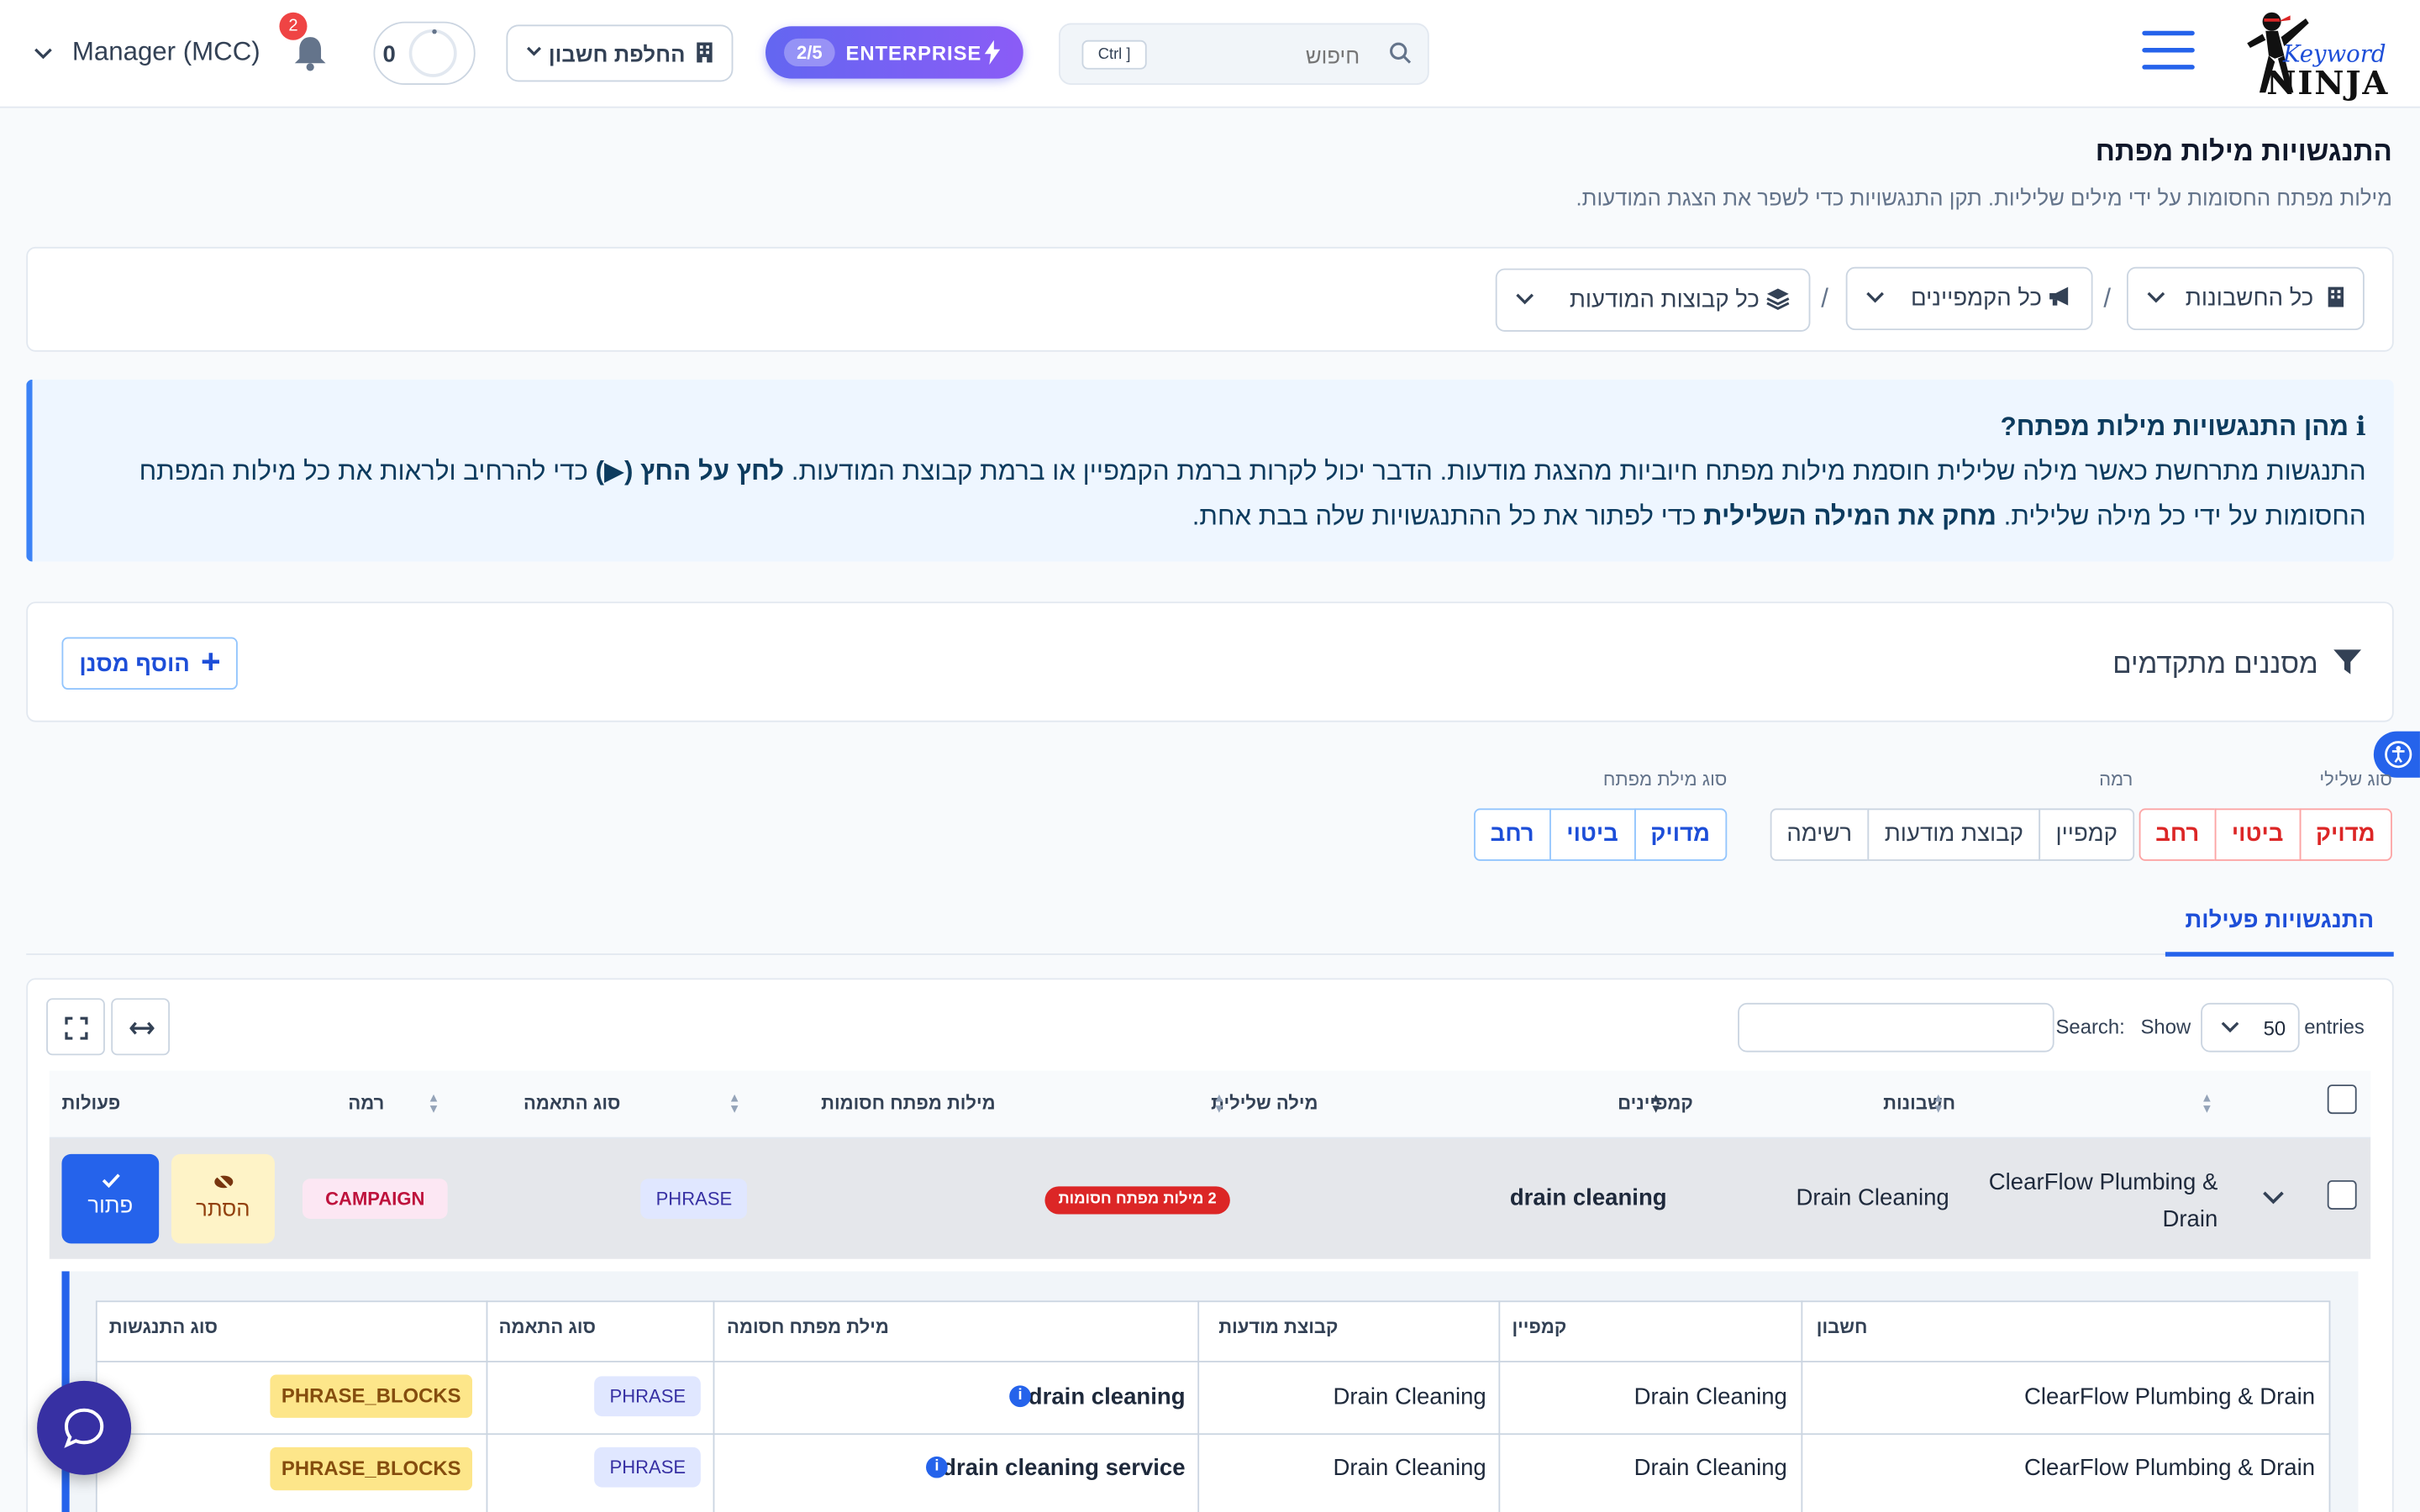  What do you see at coordinates (1977, 298) in the screenshot?
I see `campaigns-filter-label: כל הקמפיינים` at bounding box center [1977, 298].